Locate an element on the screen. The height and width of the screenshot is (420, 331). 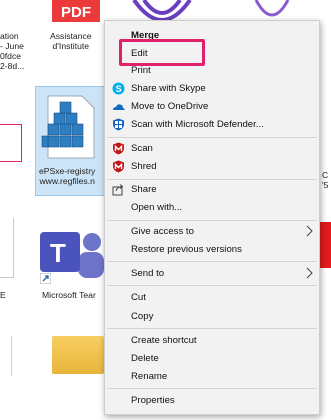
menu-item-scan: Scan is located at coordinates (212, 148).